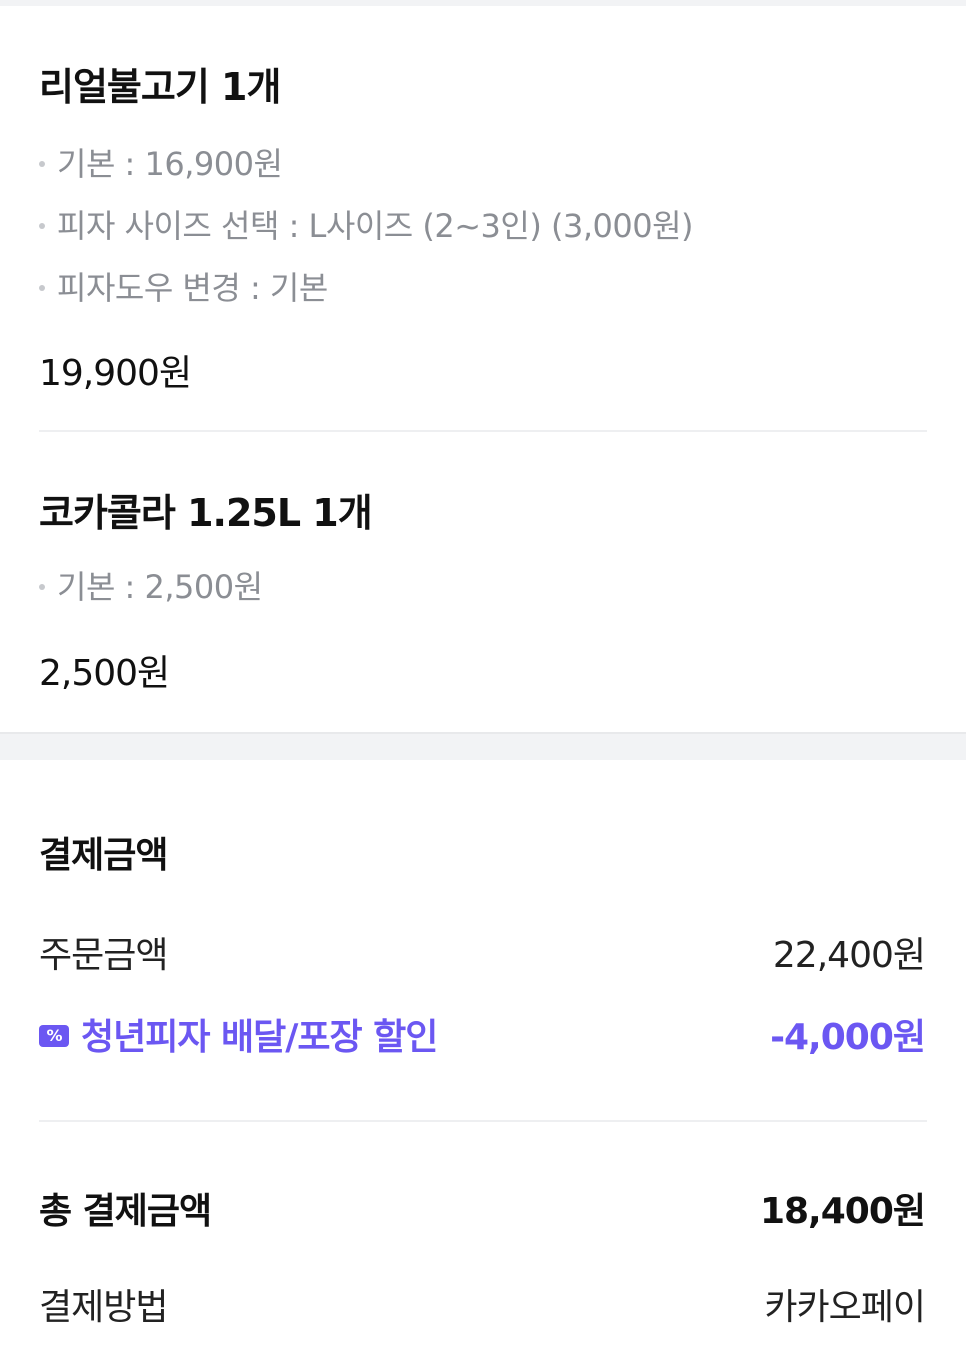 This screenshot has width=966, height=1367. What do you see at coordinates (842, 1211) in the screenshot?
I see `total-amount-value: 18,400원` at bounding box center [842, 1211].